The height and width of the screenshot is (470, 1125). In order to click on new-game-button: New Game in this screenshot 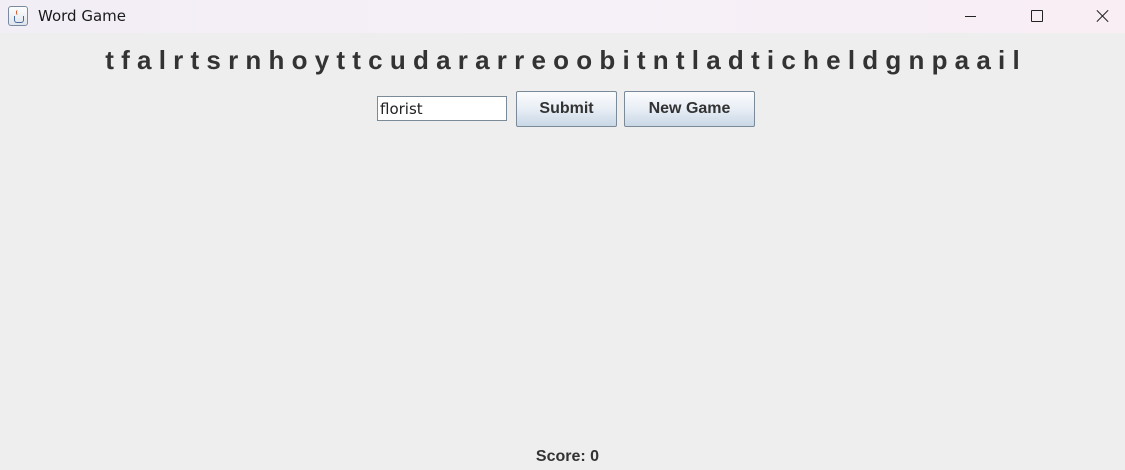, I will do `click(689, 109)`.